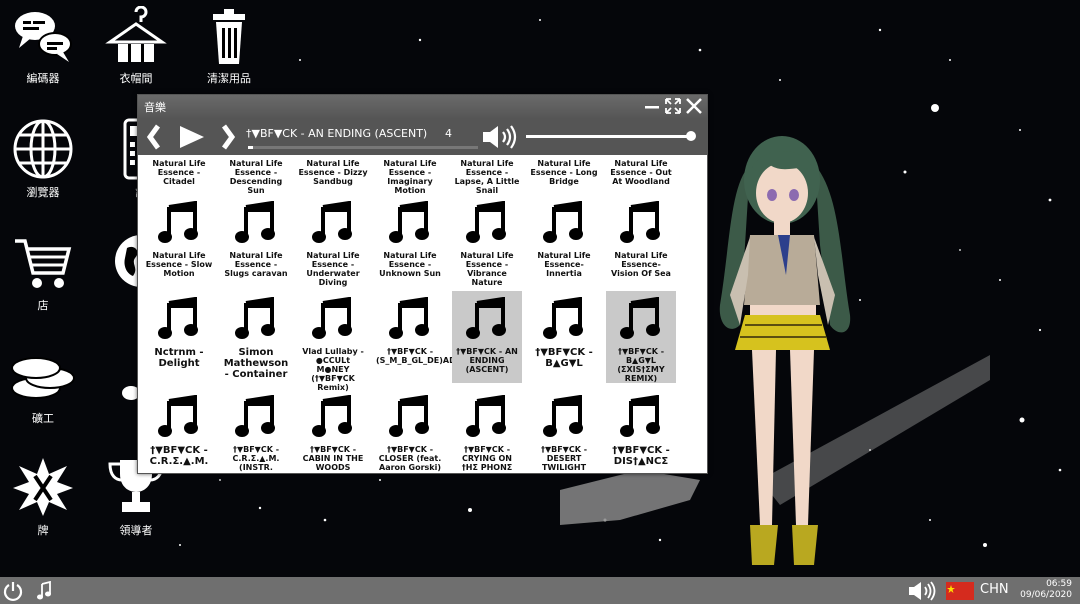  What do you see at coordinates (785, 350) in the screenshot?
I see `desktop-character` at bounding box center [785, 350].